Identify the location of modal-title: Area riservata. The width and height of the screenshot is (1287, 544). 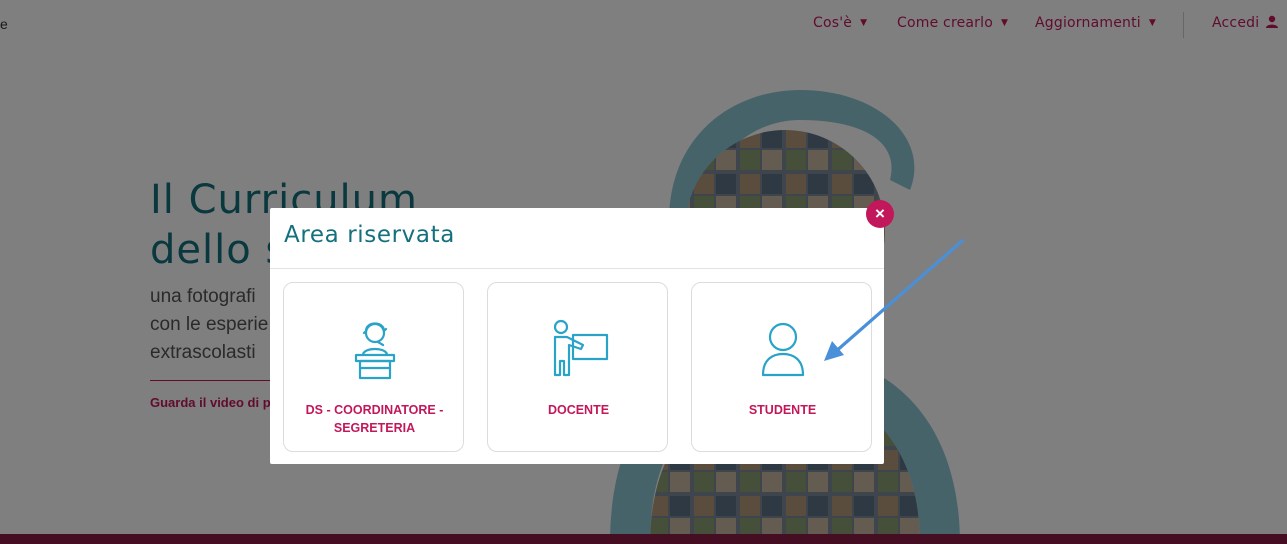
(369, 235).